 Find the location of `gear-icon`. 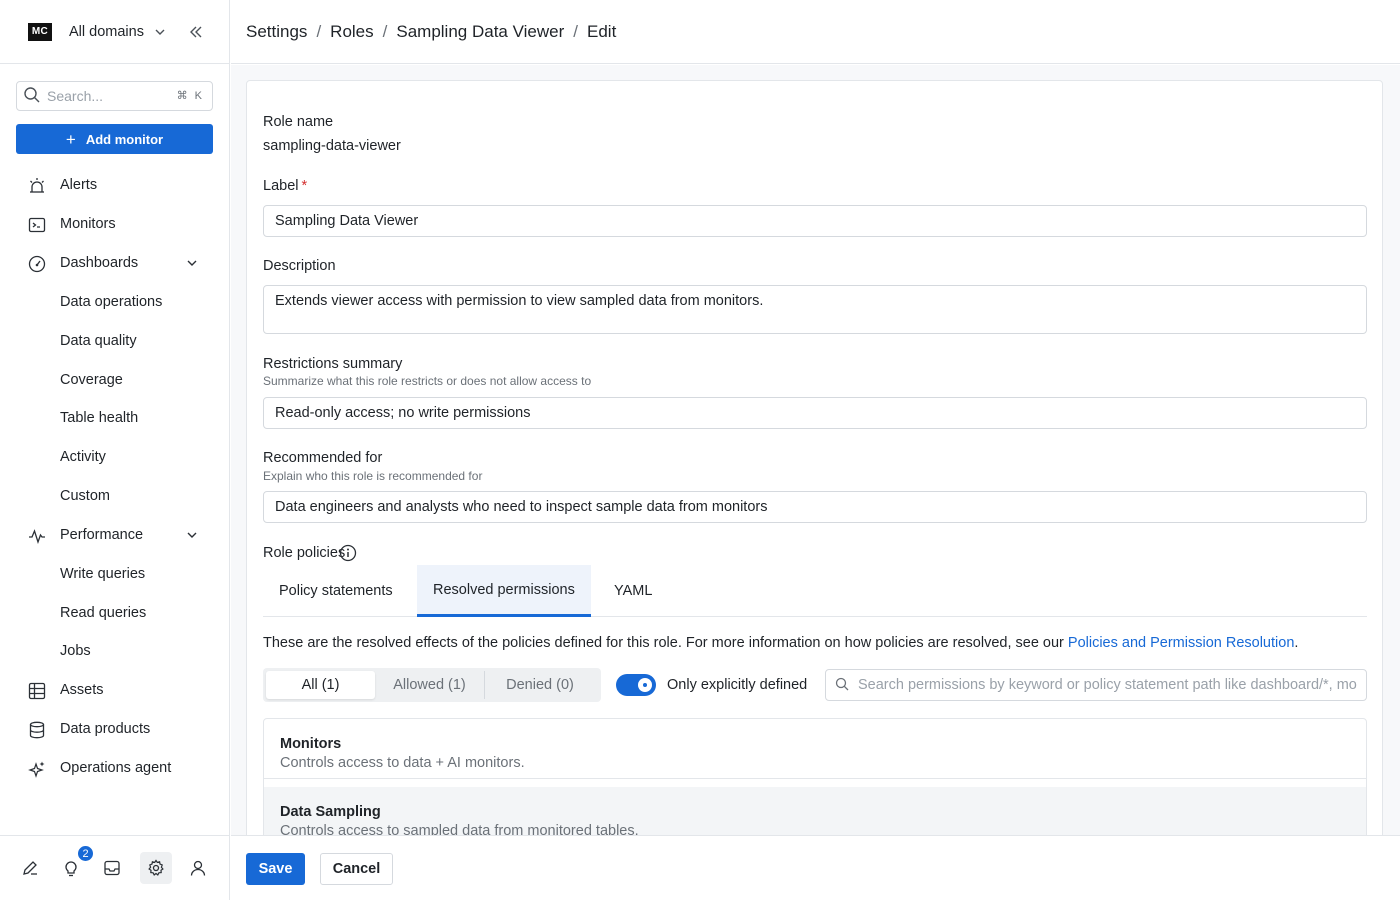

gear-icon is located at coordinates (156, 868).